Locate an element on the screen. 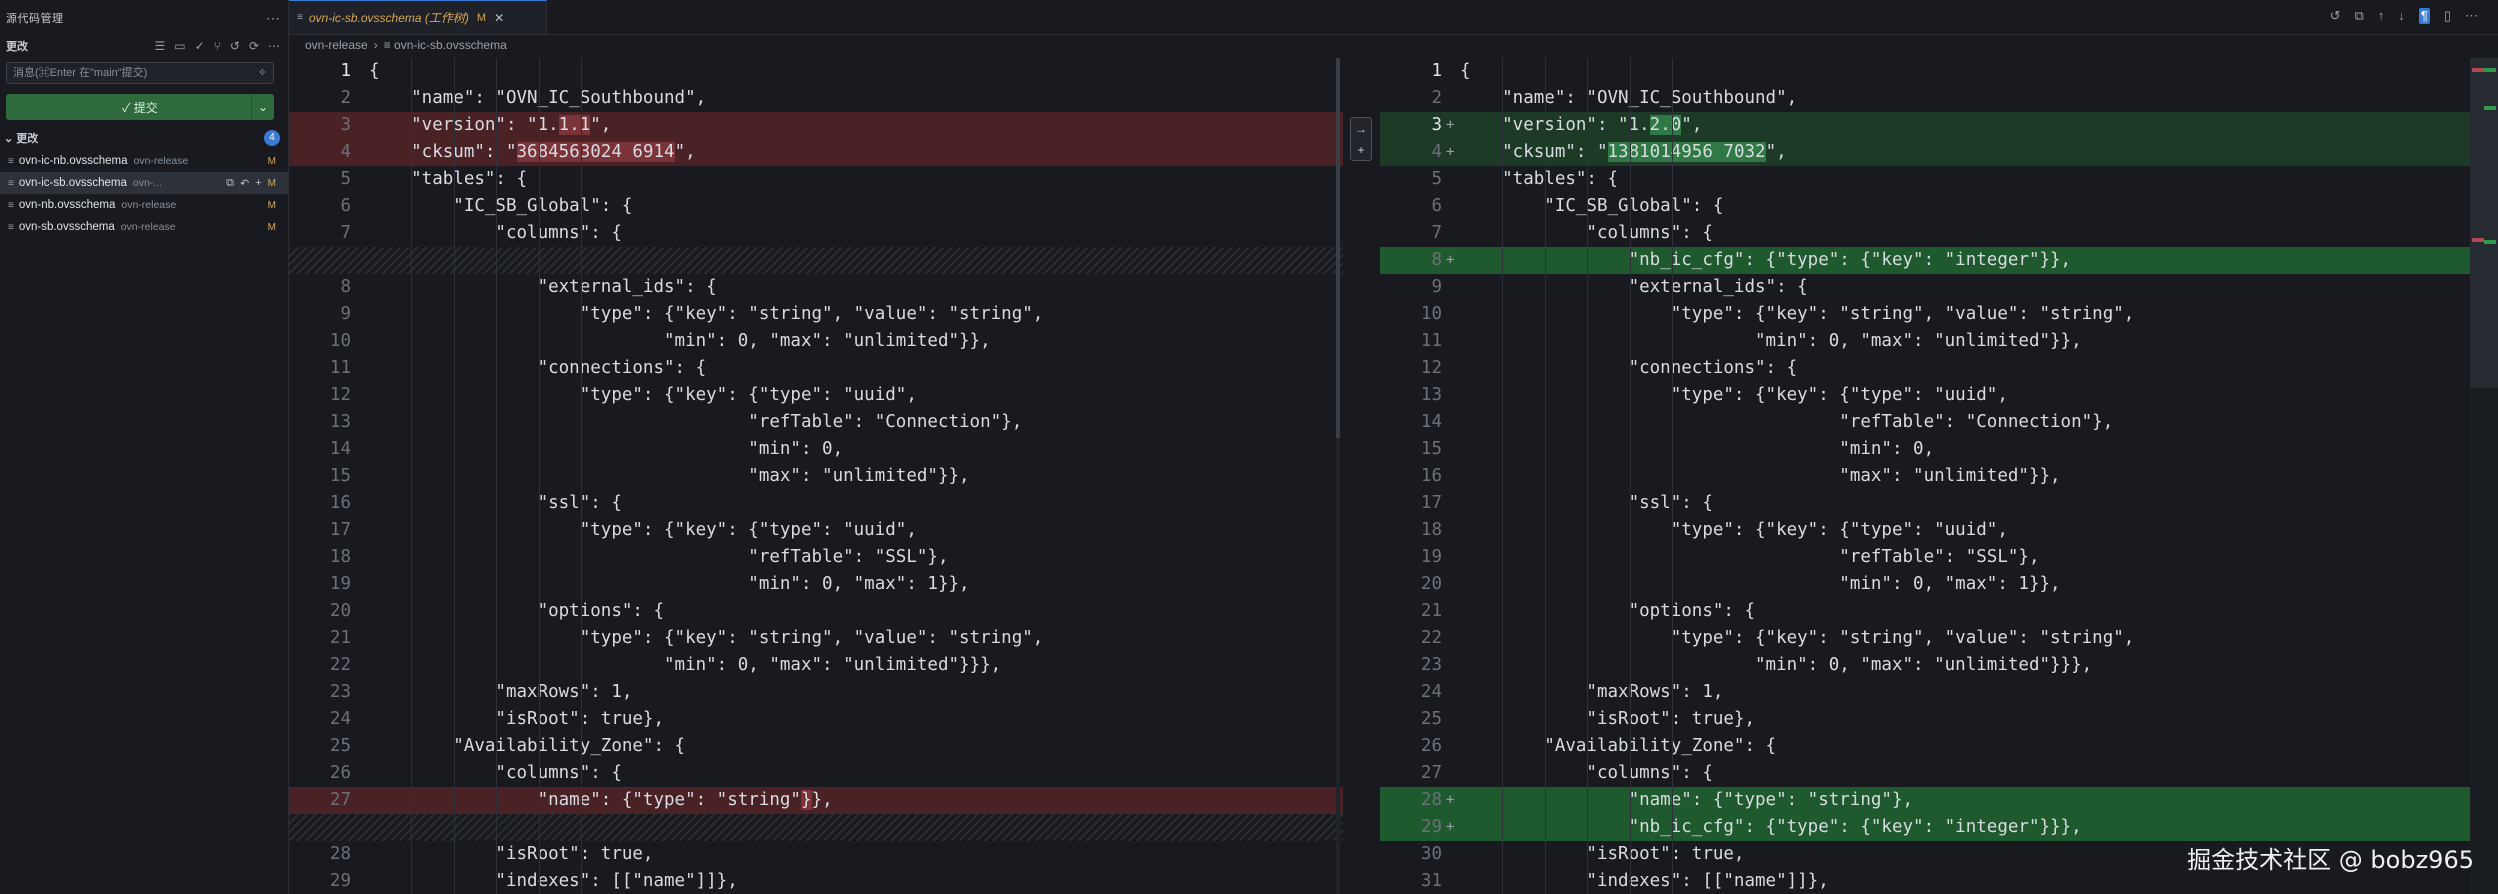 Image resolution: width=2498 pixels, height=894 pixels. code-line: 17 "type": {"key": {"type": "uuid", is located at coordinates (816, 530).